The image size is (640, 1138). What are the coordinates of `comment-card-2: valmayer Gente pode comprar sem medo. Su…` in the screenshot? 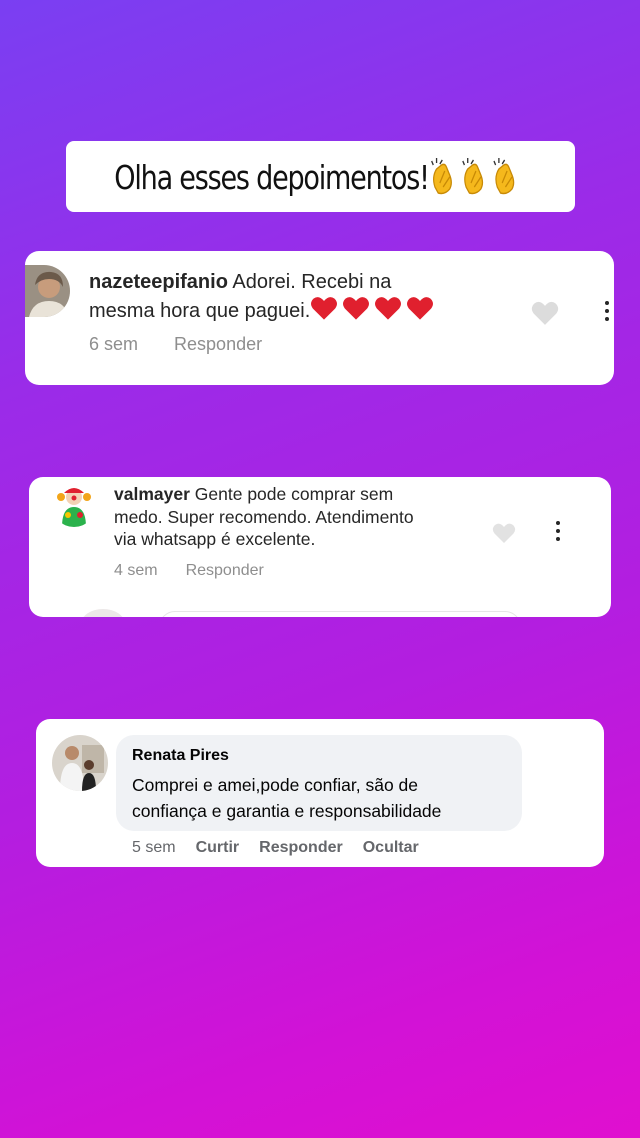 It's located at (320, 547).